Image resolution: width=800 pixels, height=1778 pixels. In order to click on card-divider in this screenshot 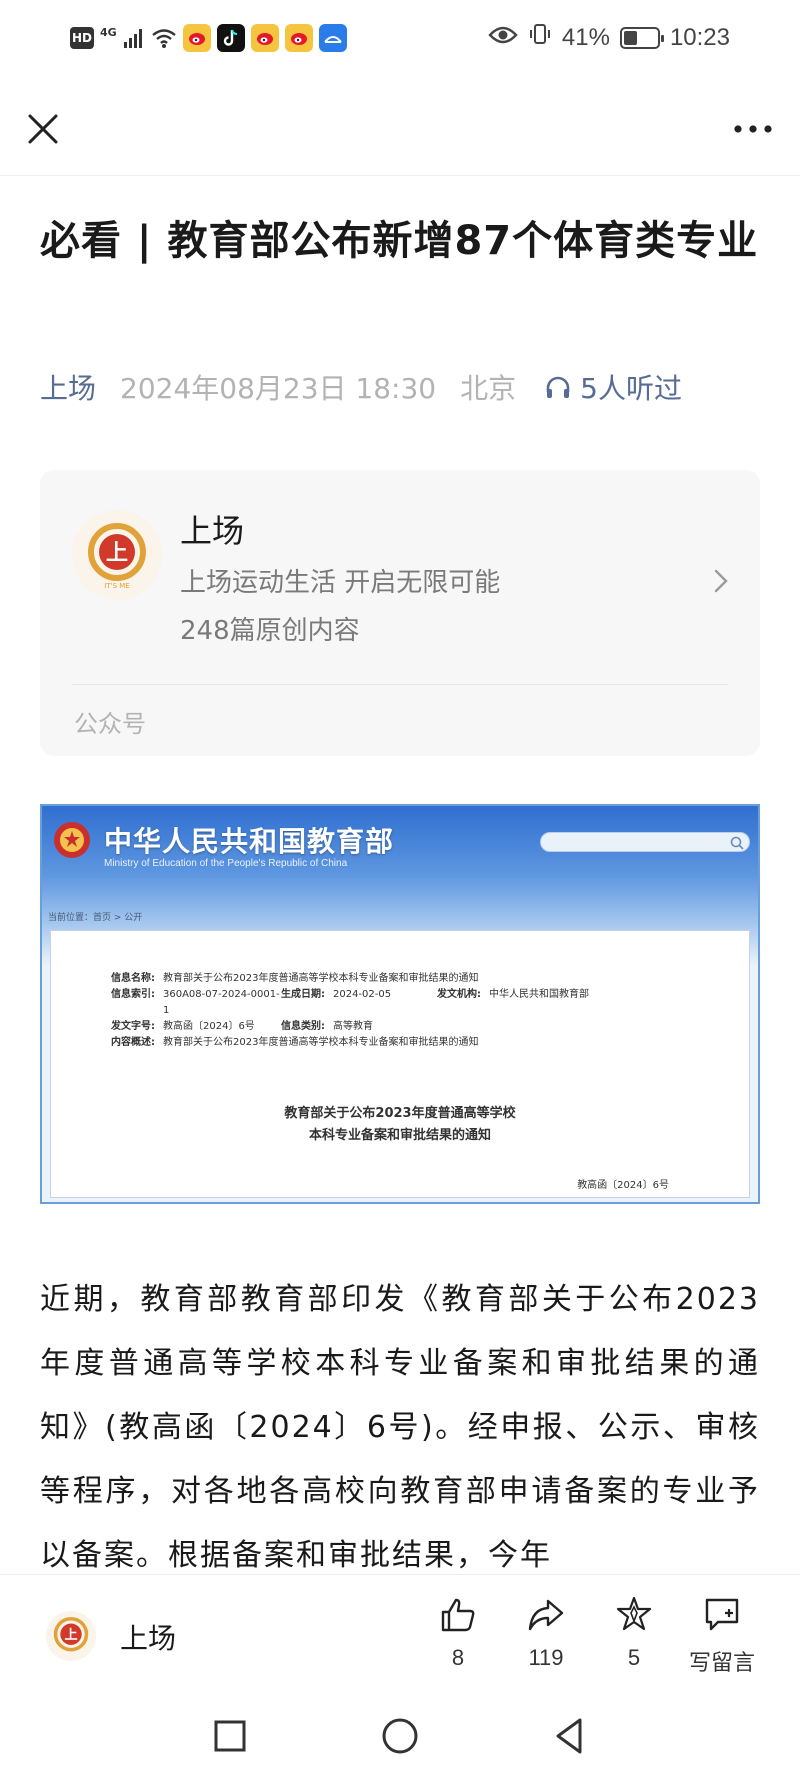, I will do `click(400, 684)`.